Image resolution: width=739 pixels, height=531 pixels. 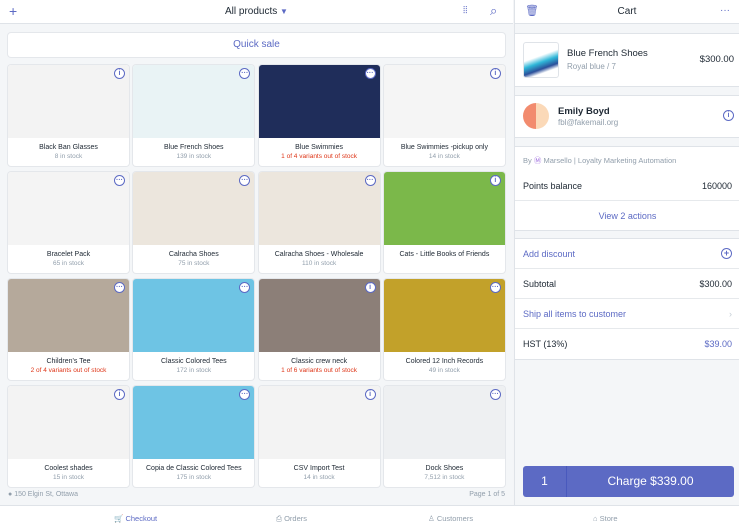 I want to click on tax-label: HST (13%), so click(x=545, y=344).